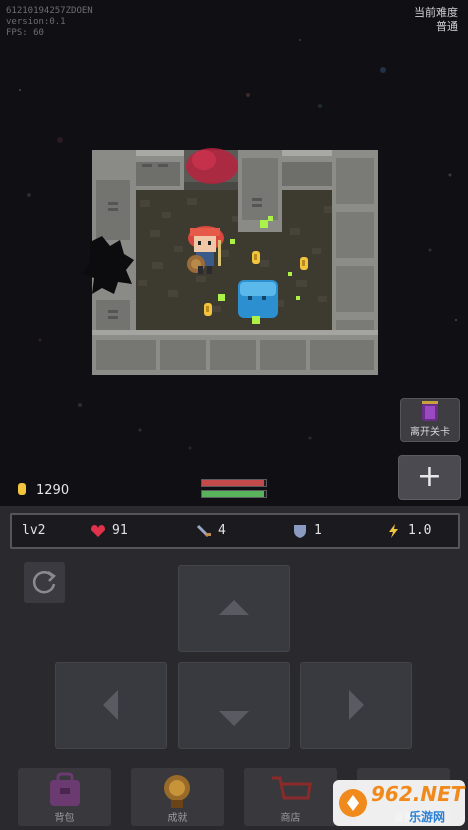  Describe the element at coordinates (34, 530) in the screenshot. I see `level-value: lv2` at that location.